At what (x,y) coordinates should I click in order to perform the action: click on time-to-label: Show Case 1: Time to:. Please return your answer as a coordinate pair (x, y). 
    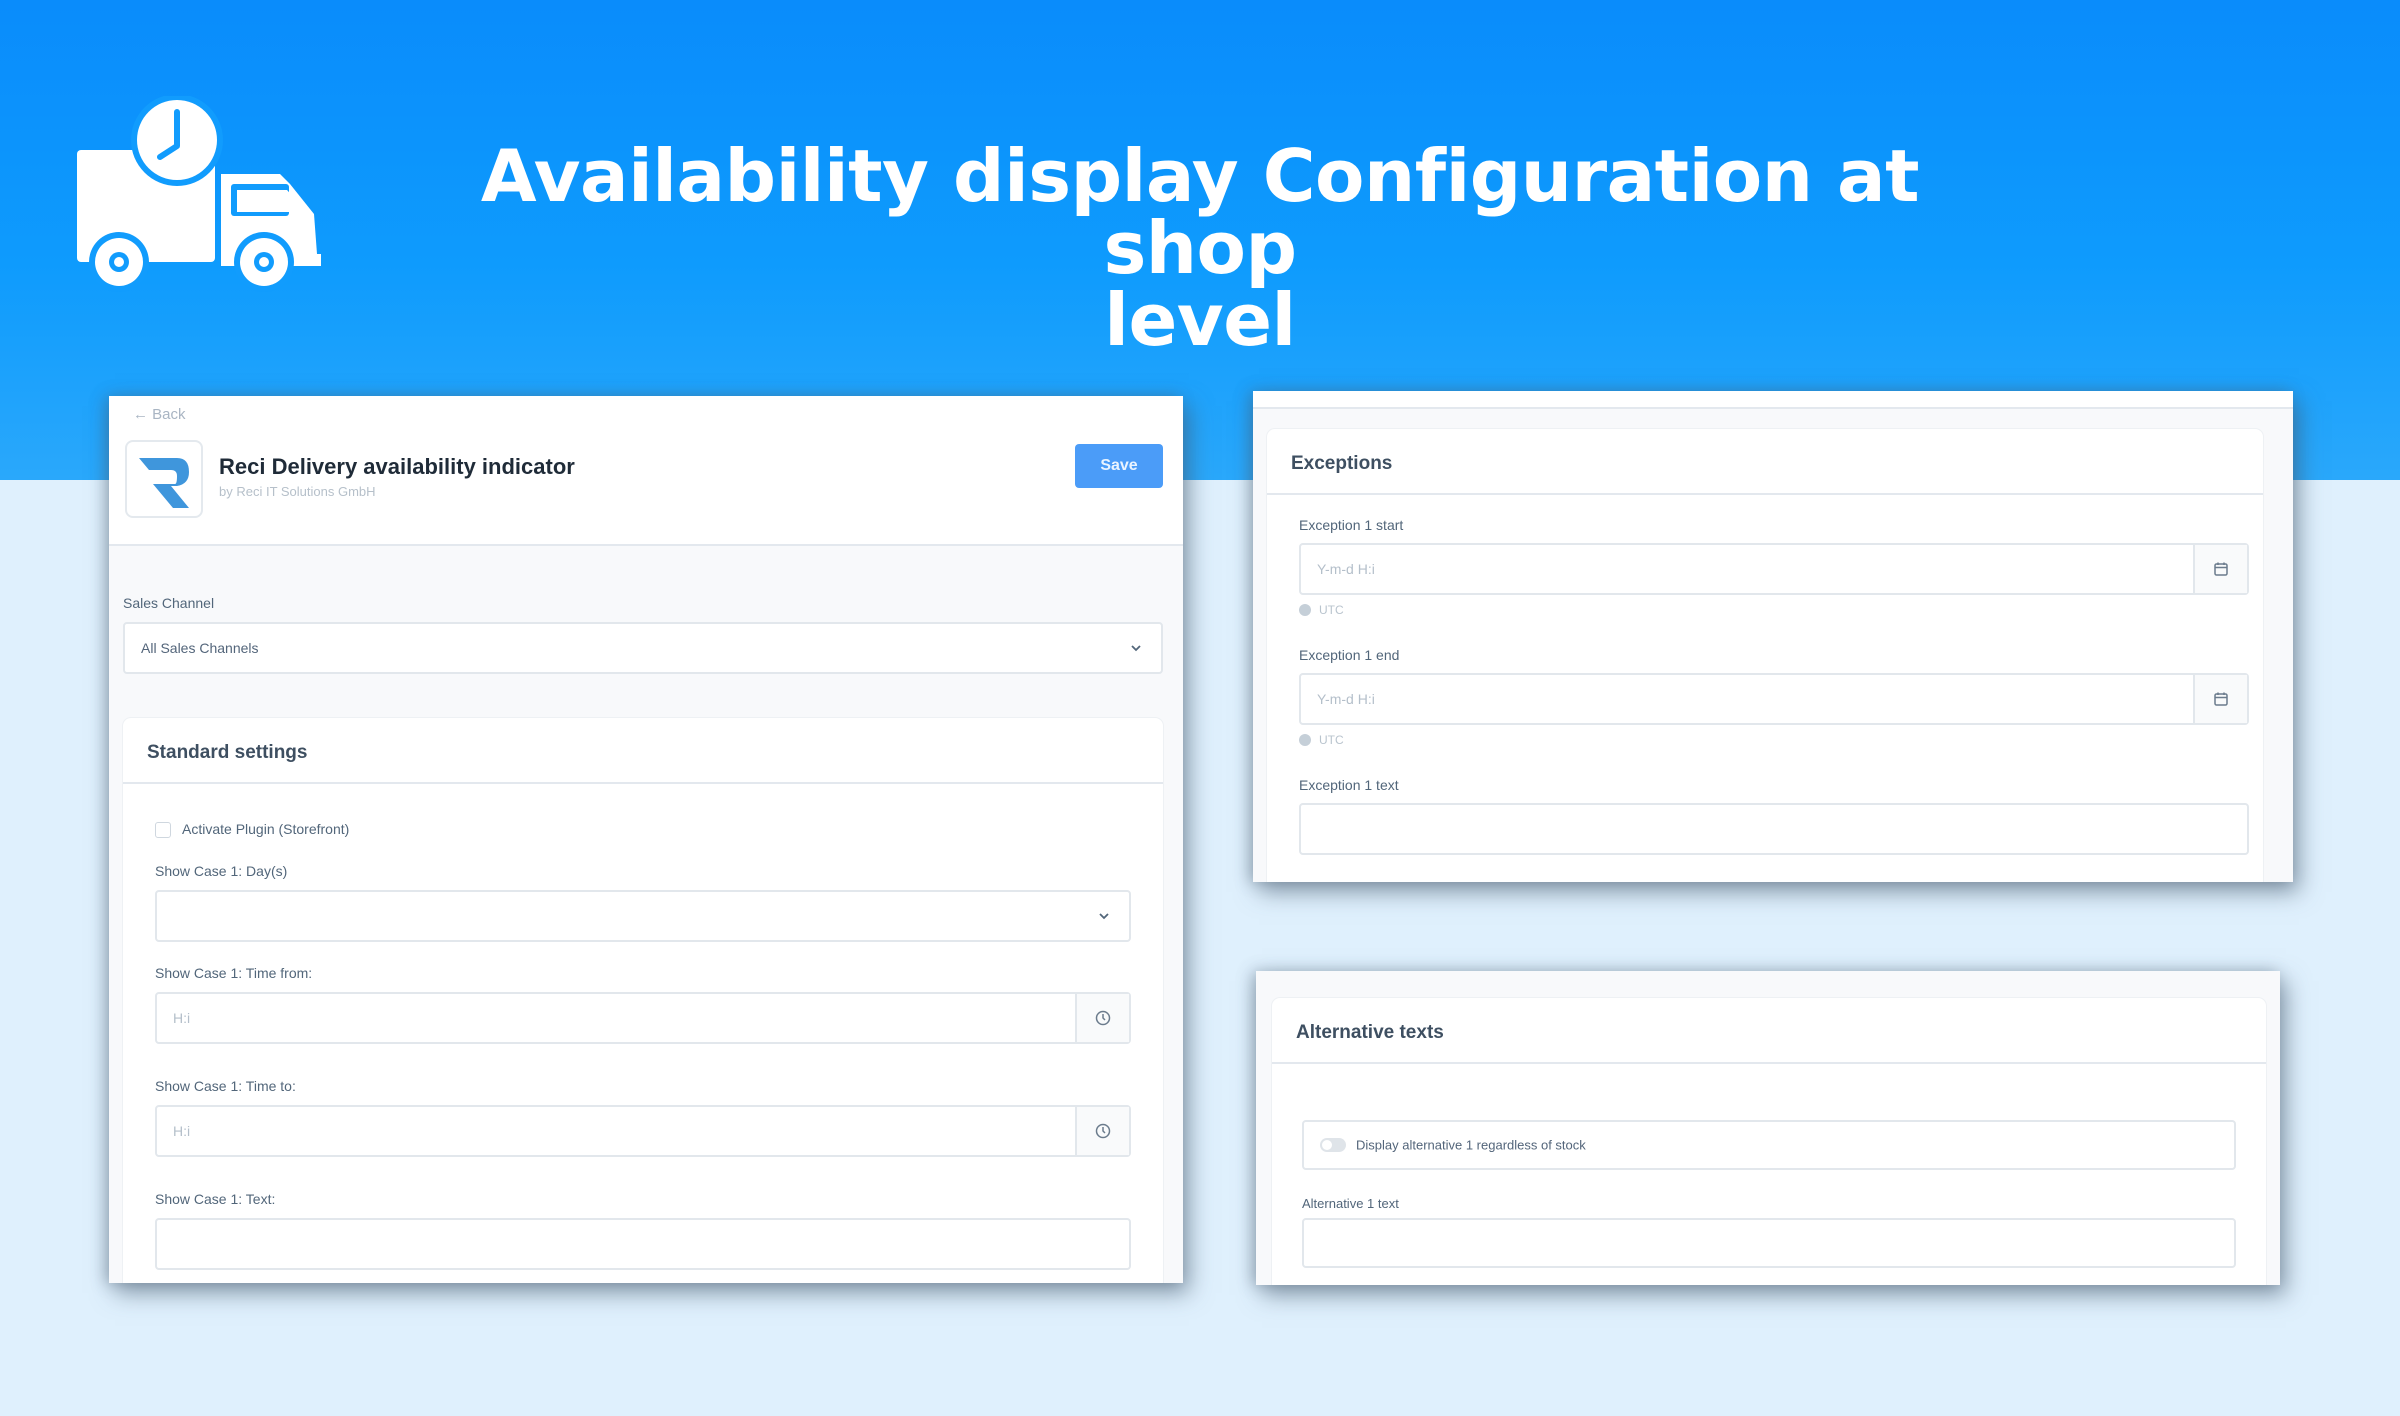
    Looking at the image, I should click on (225, 1086).